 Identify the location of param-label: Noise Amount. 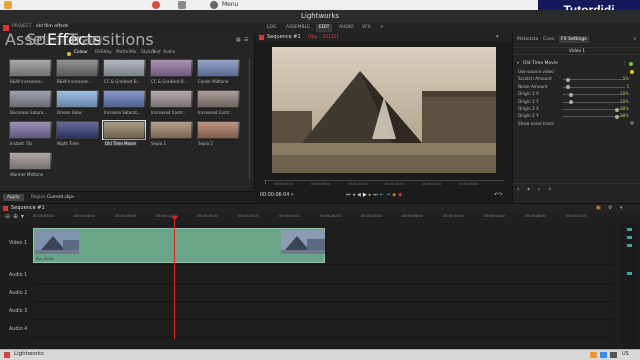
(533, 86).